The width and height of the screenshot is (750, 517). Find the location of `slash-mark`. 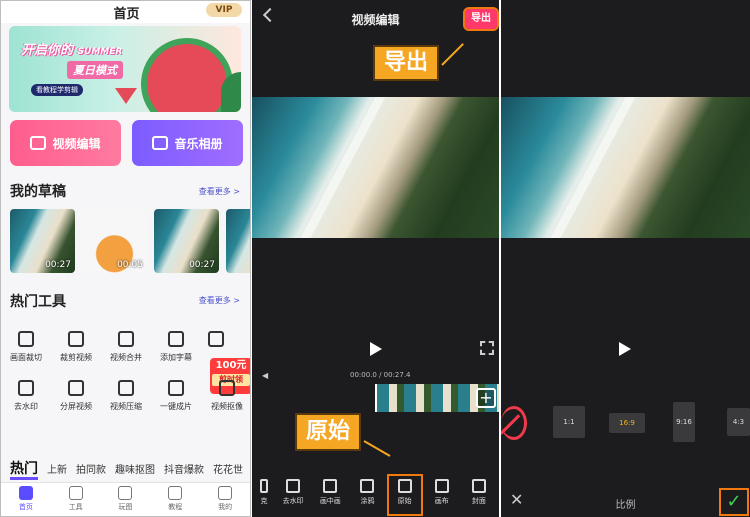

slash-mark is located at coordinates (511, 424).